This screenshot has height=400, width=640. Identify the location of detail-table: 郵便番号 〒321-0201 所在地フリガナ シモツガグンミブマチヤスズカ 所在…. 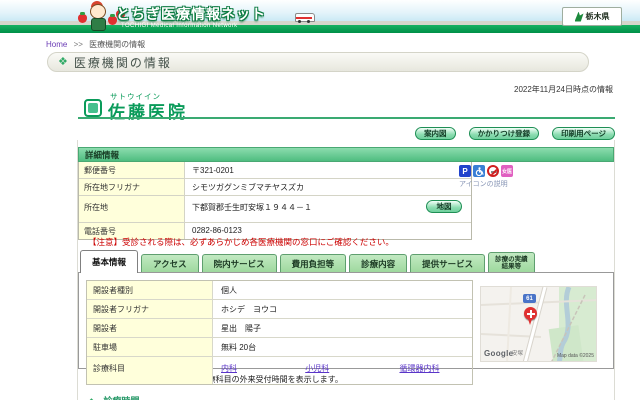
(275, 201).